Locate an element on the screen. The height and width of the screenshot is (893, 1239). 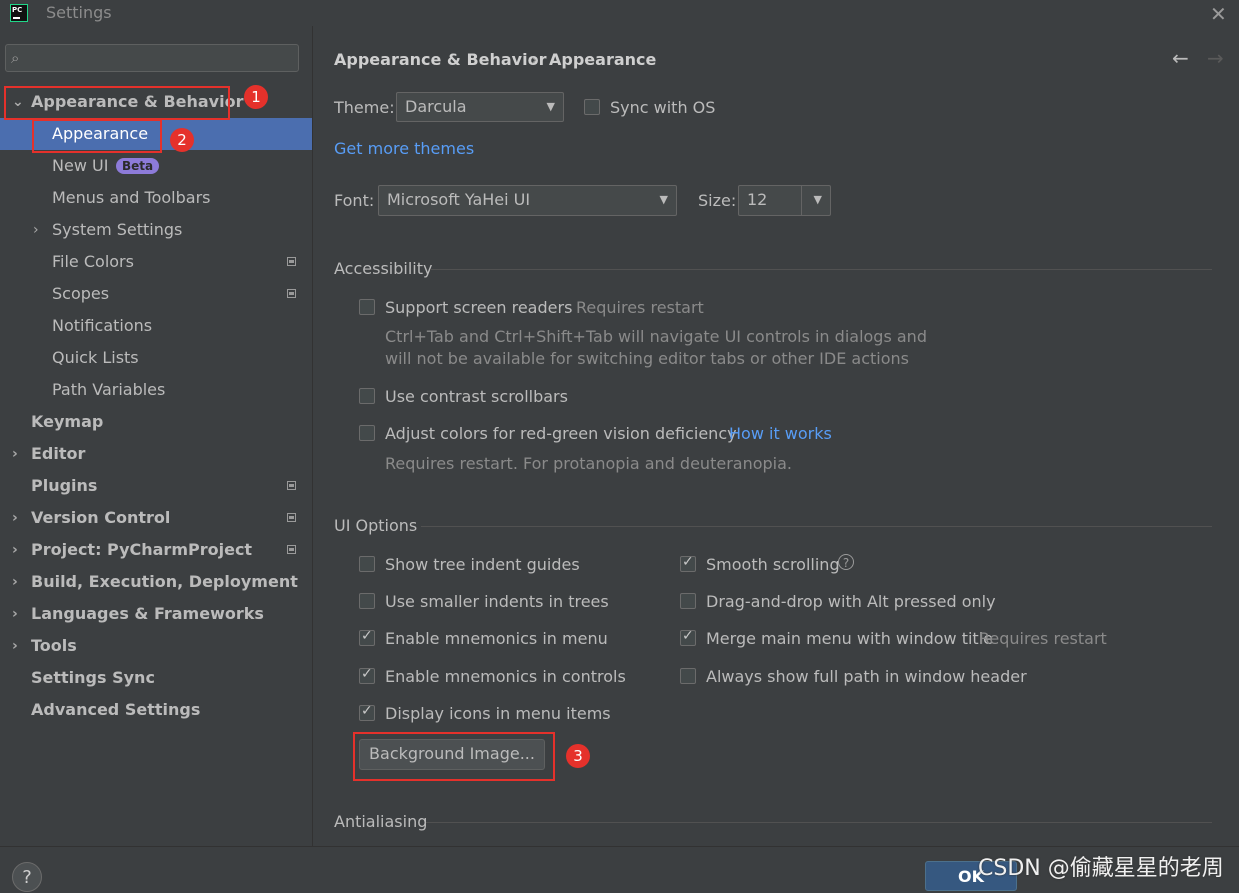
full-path-header-checkbox is located at coordinates (688, 676).